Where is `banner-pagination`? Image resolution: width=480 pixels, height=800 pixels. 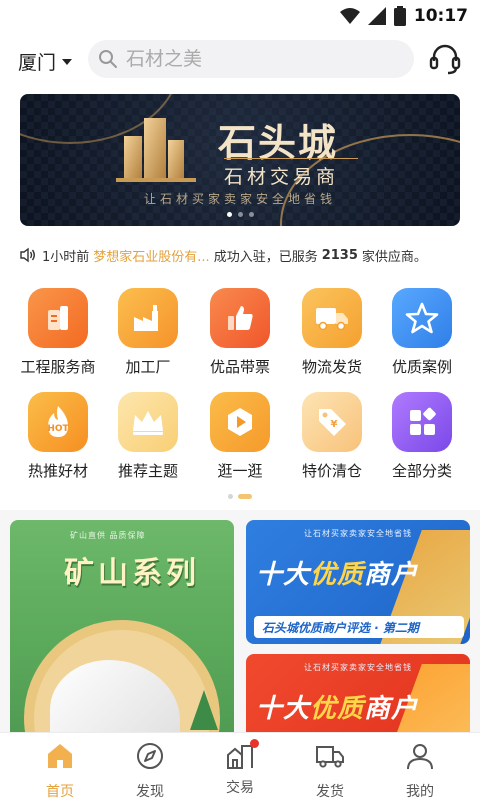 banner-pagination is located at coordinates (240, 214).